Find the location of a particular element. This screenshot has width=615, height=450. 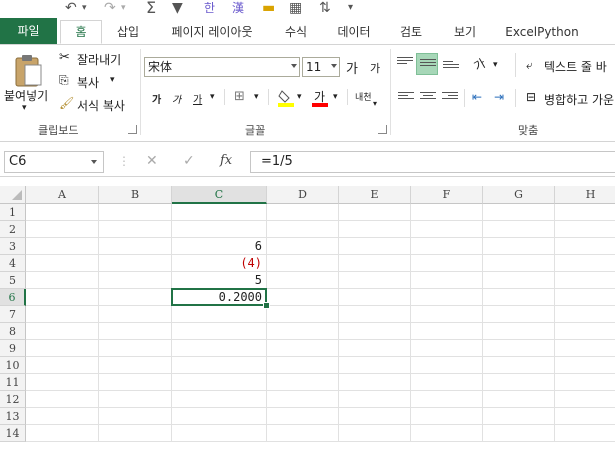

cell-h8 is located at coordinates (585, 331).